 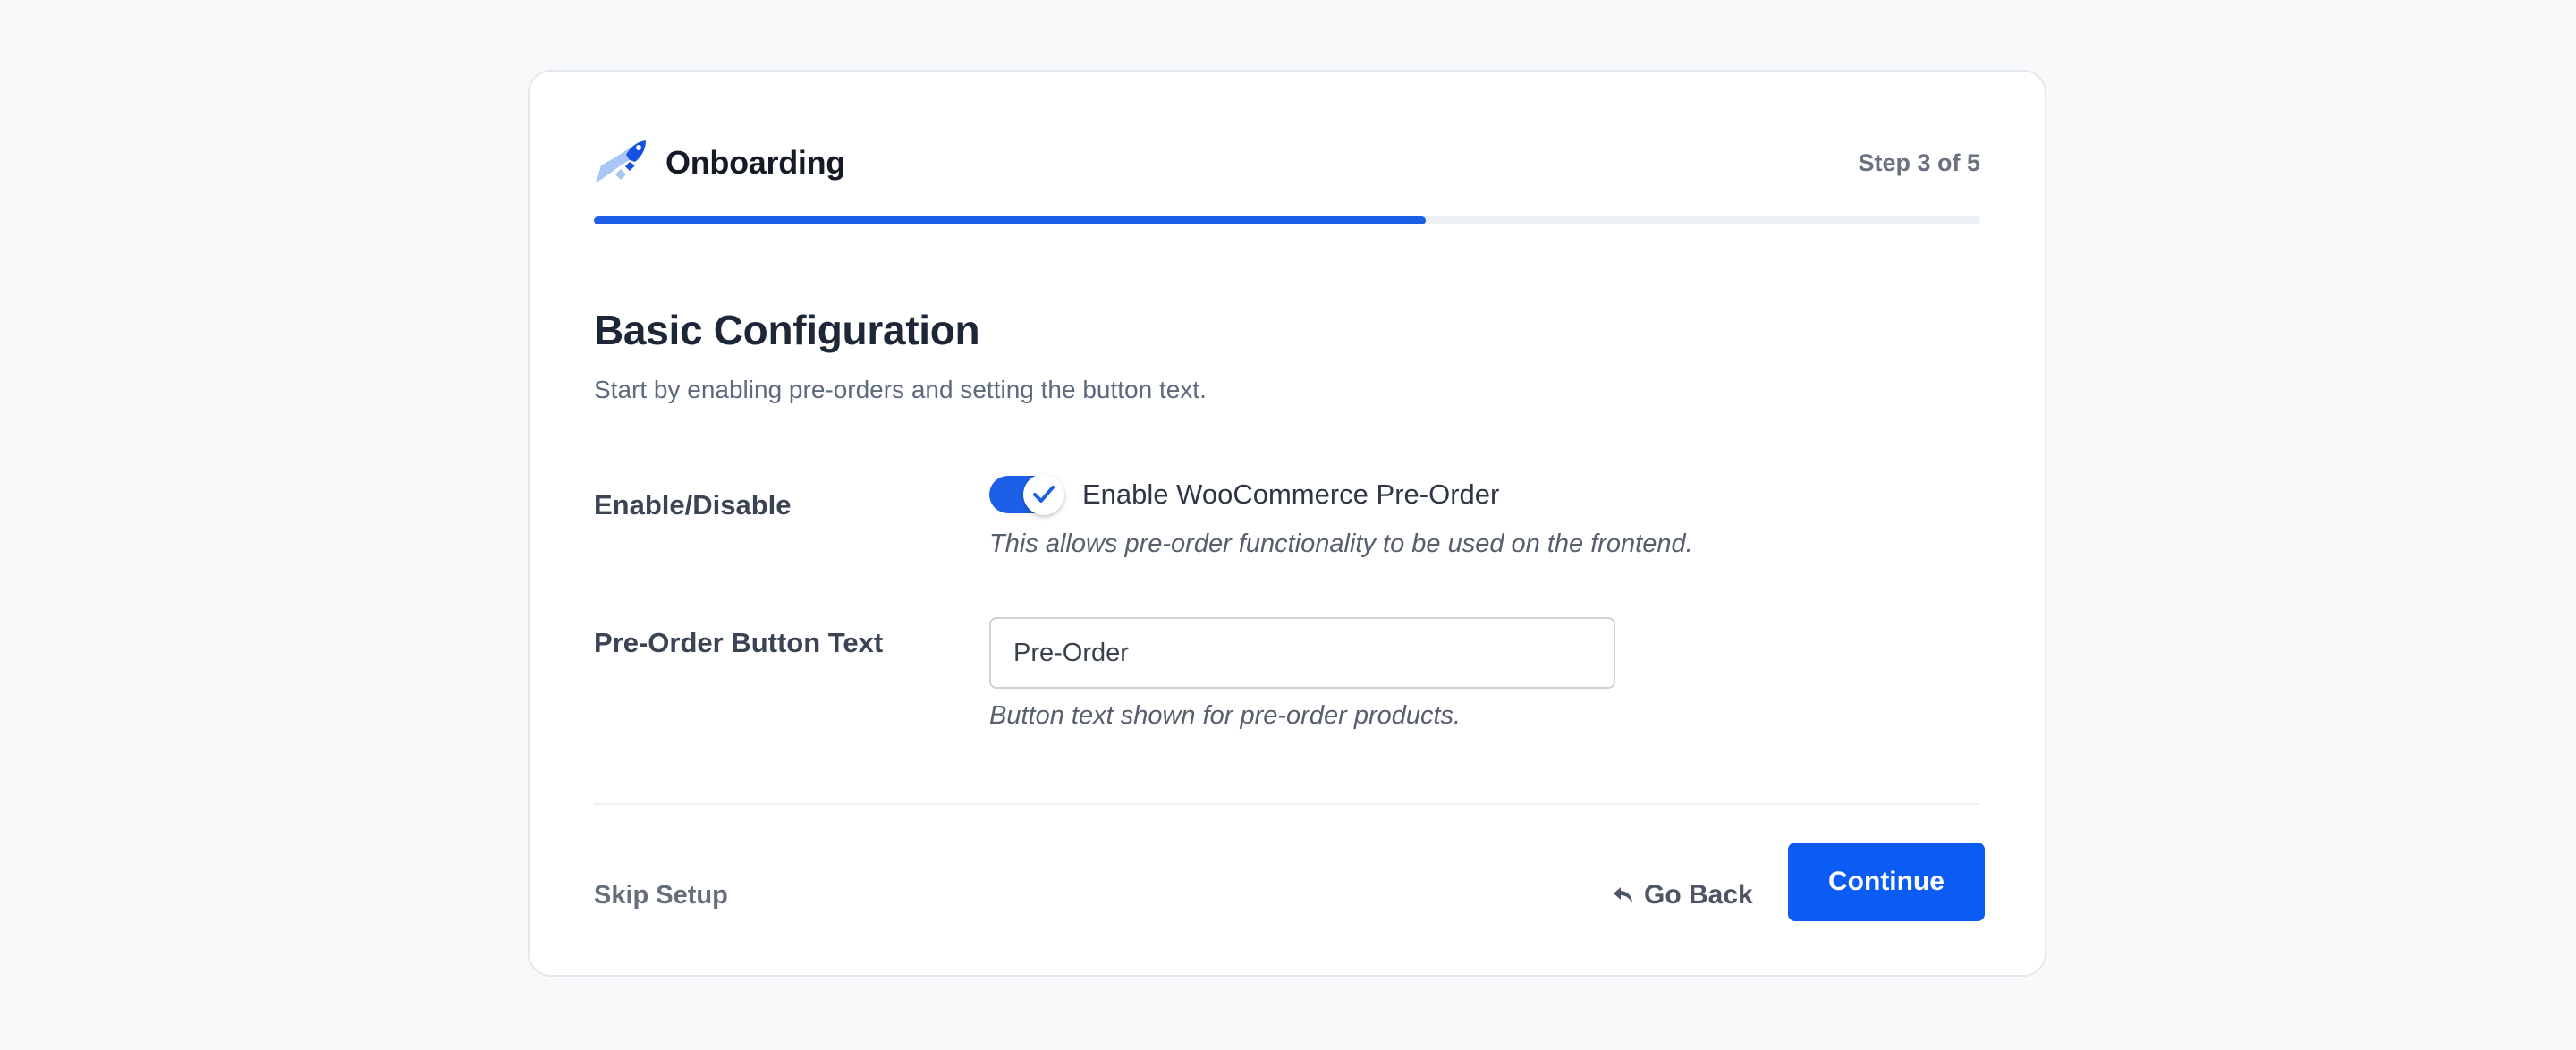 What do you see at coordinates (1302, 653) in the screenshot?
I see `preorder-button-text-input` at bounding box center [1302, 653].